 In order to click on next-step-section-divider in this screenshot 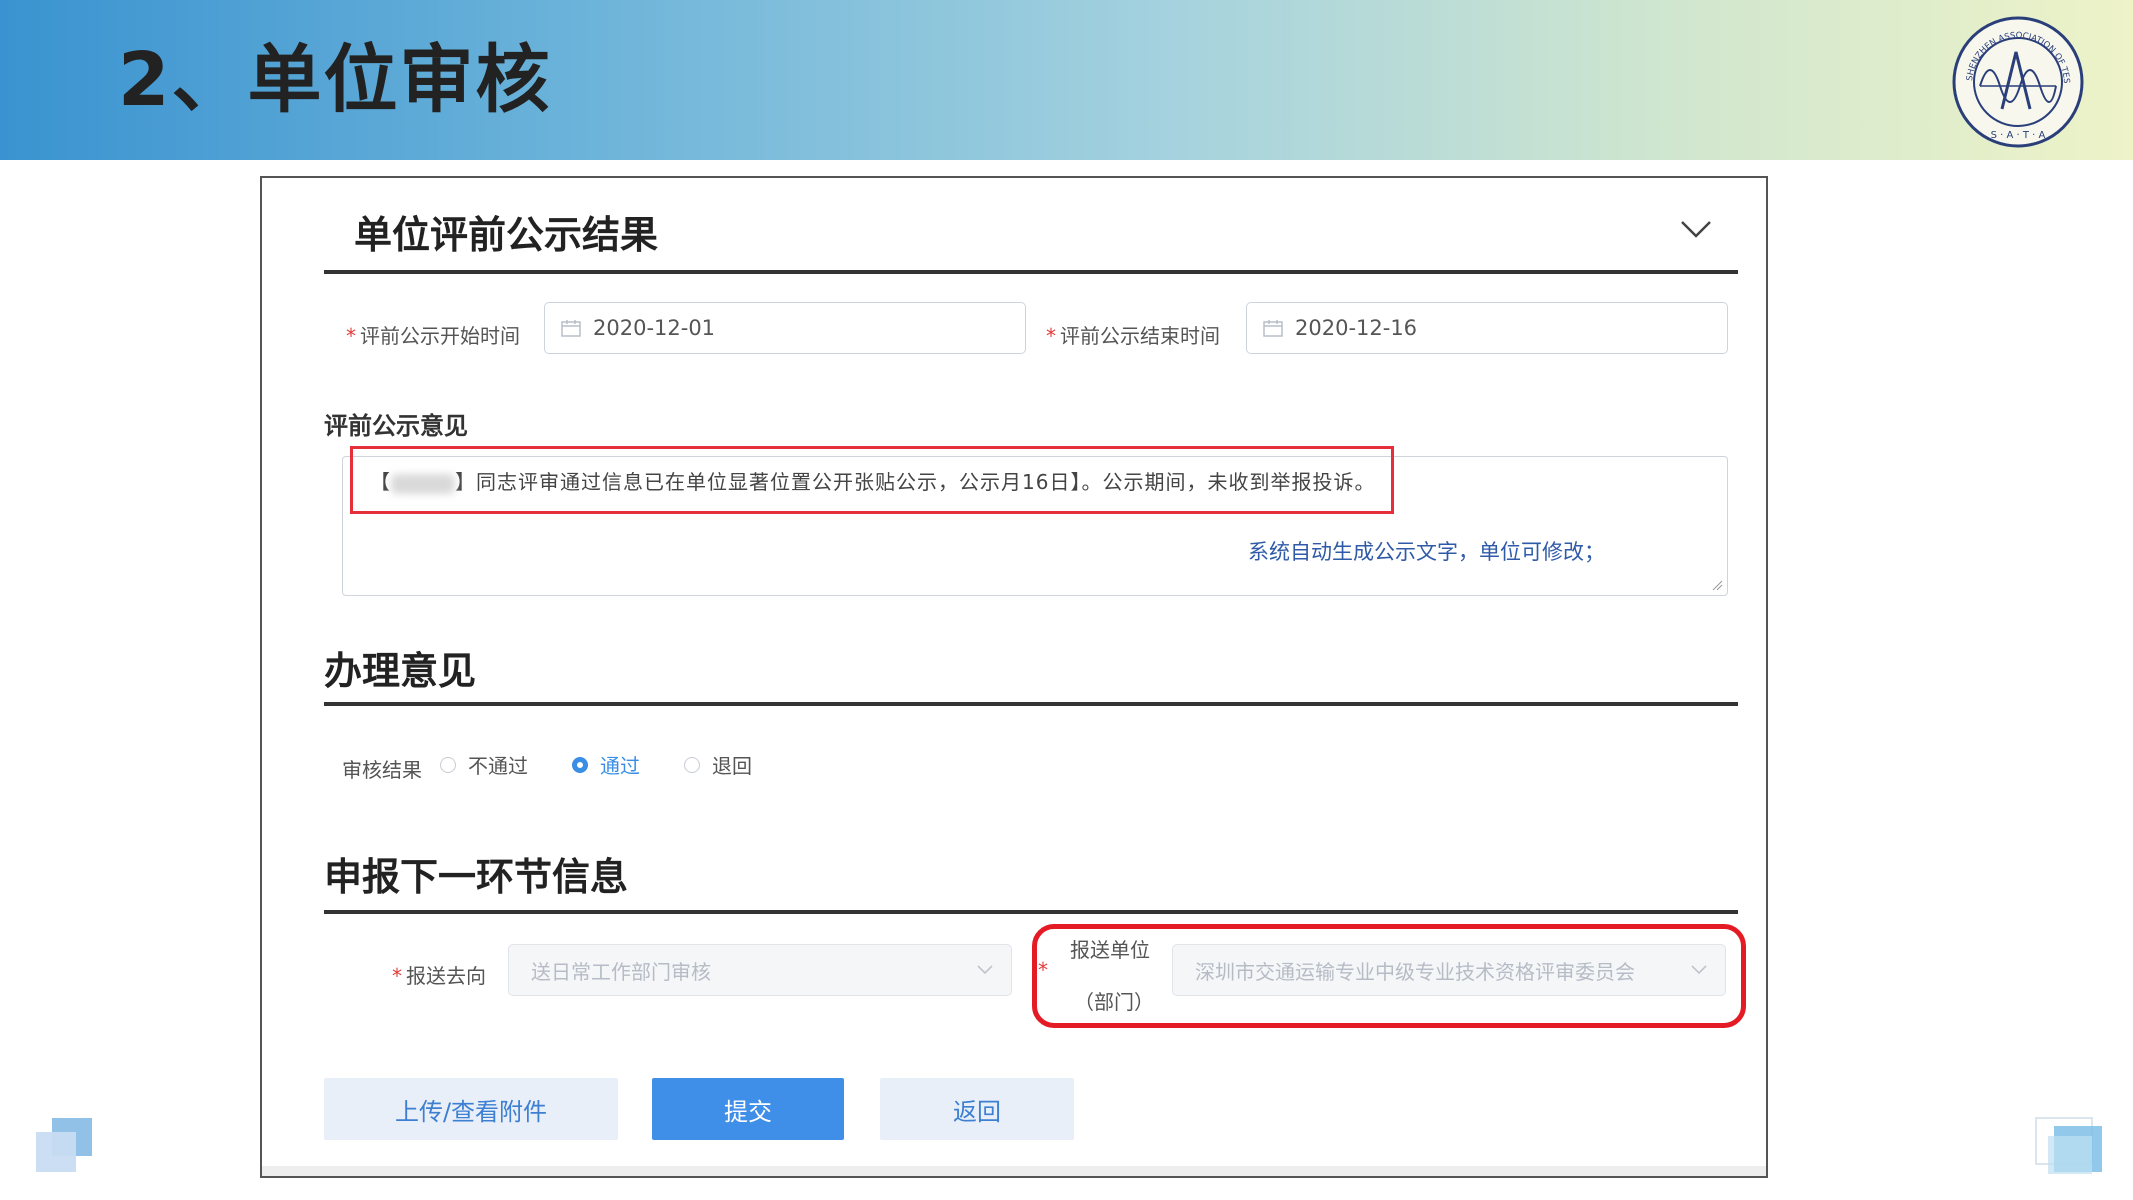, I will do `click(1031, 912)`.